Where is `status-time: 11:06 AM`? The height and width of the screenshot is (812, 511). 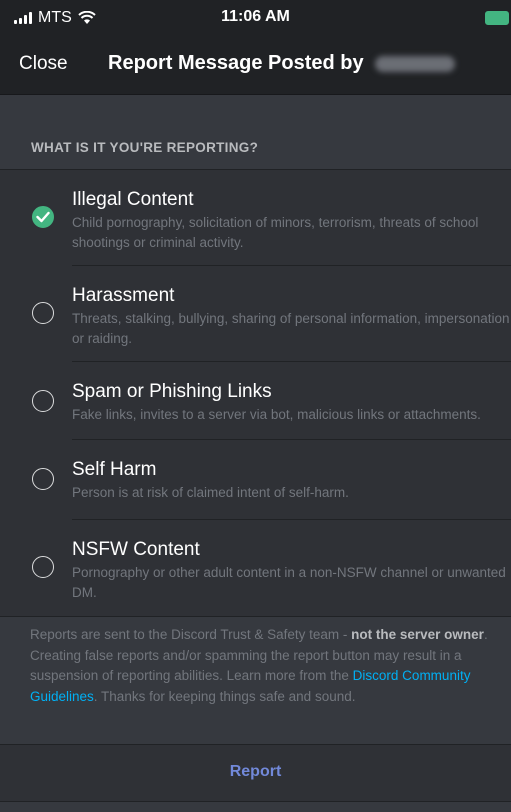 status-time: 11:06 AM is located at coordinates (255, 16).